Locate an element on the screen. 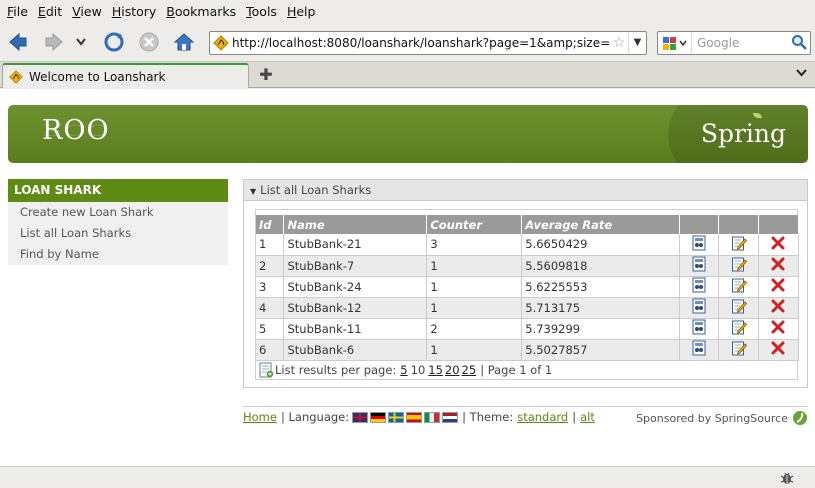 The height and width of the screenshot is (488, 815). flag-it-icon is located at coordinates (432, 417).